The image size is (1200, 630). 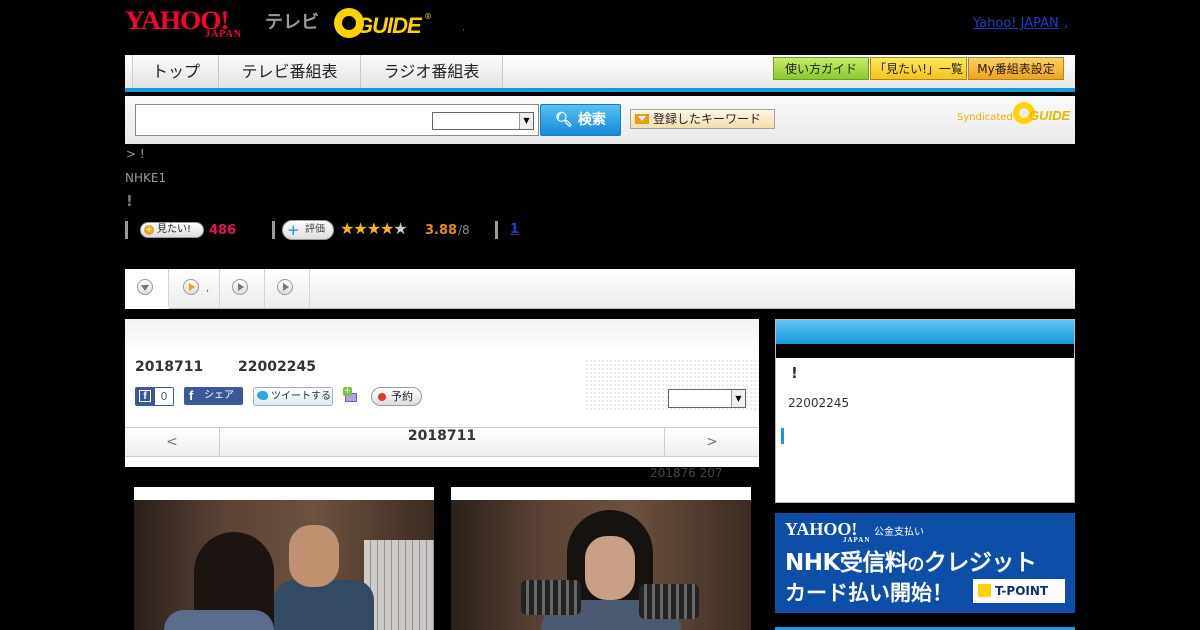 I want to click on dropdown-arrow-icon, so click(x=642, y=119).